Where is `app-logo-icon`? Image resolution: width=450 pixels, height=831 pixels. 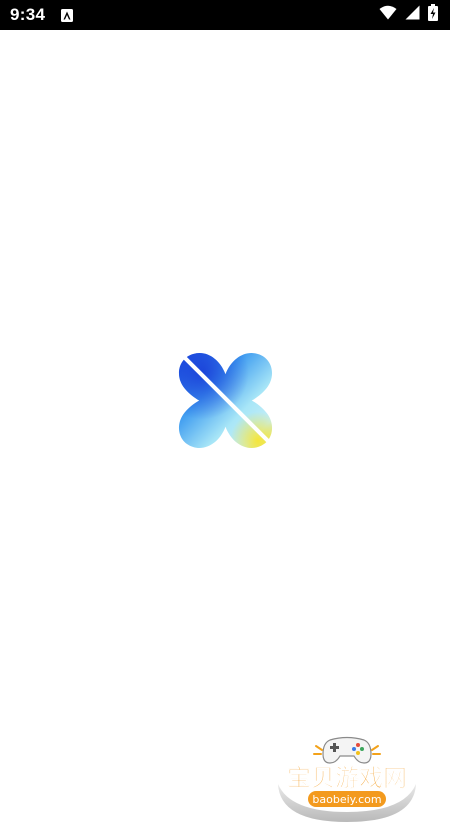 app-logo-icon is located at coordinates (225, 400).